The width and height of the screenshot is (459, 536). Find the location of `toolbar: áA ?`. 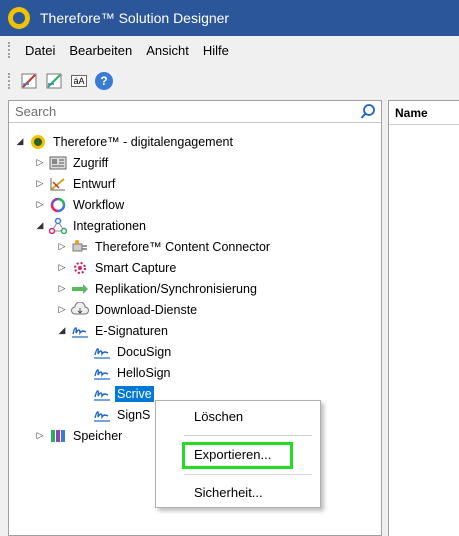

toolbar: áA ? is located at coordinates (229, 81).